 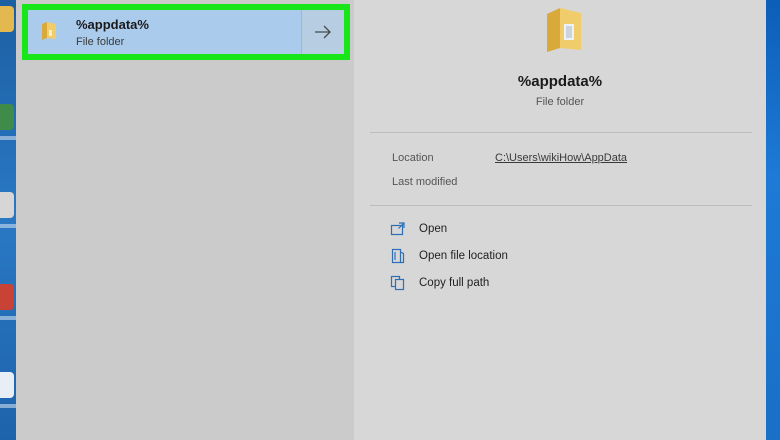 I want to click on open-file-location-label: Open file location, so click(x=463, y=256).